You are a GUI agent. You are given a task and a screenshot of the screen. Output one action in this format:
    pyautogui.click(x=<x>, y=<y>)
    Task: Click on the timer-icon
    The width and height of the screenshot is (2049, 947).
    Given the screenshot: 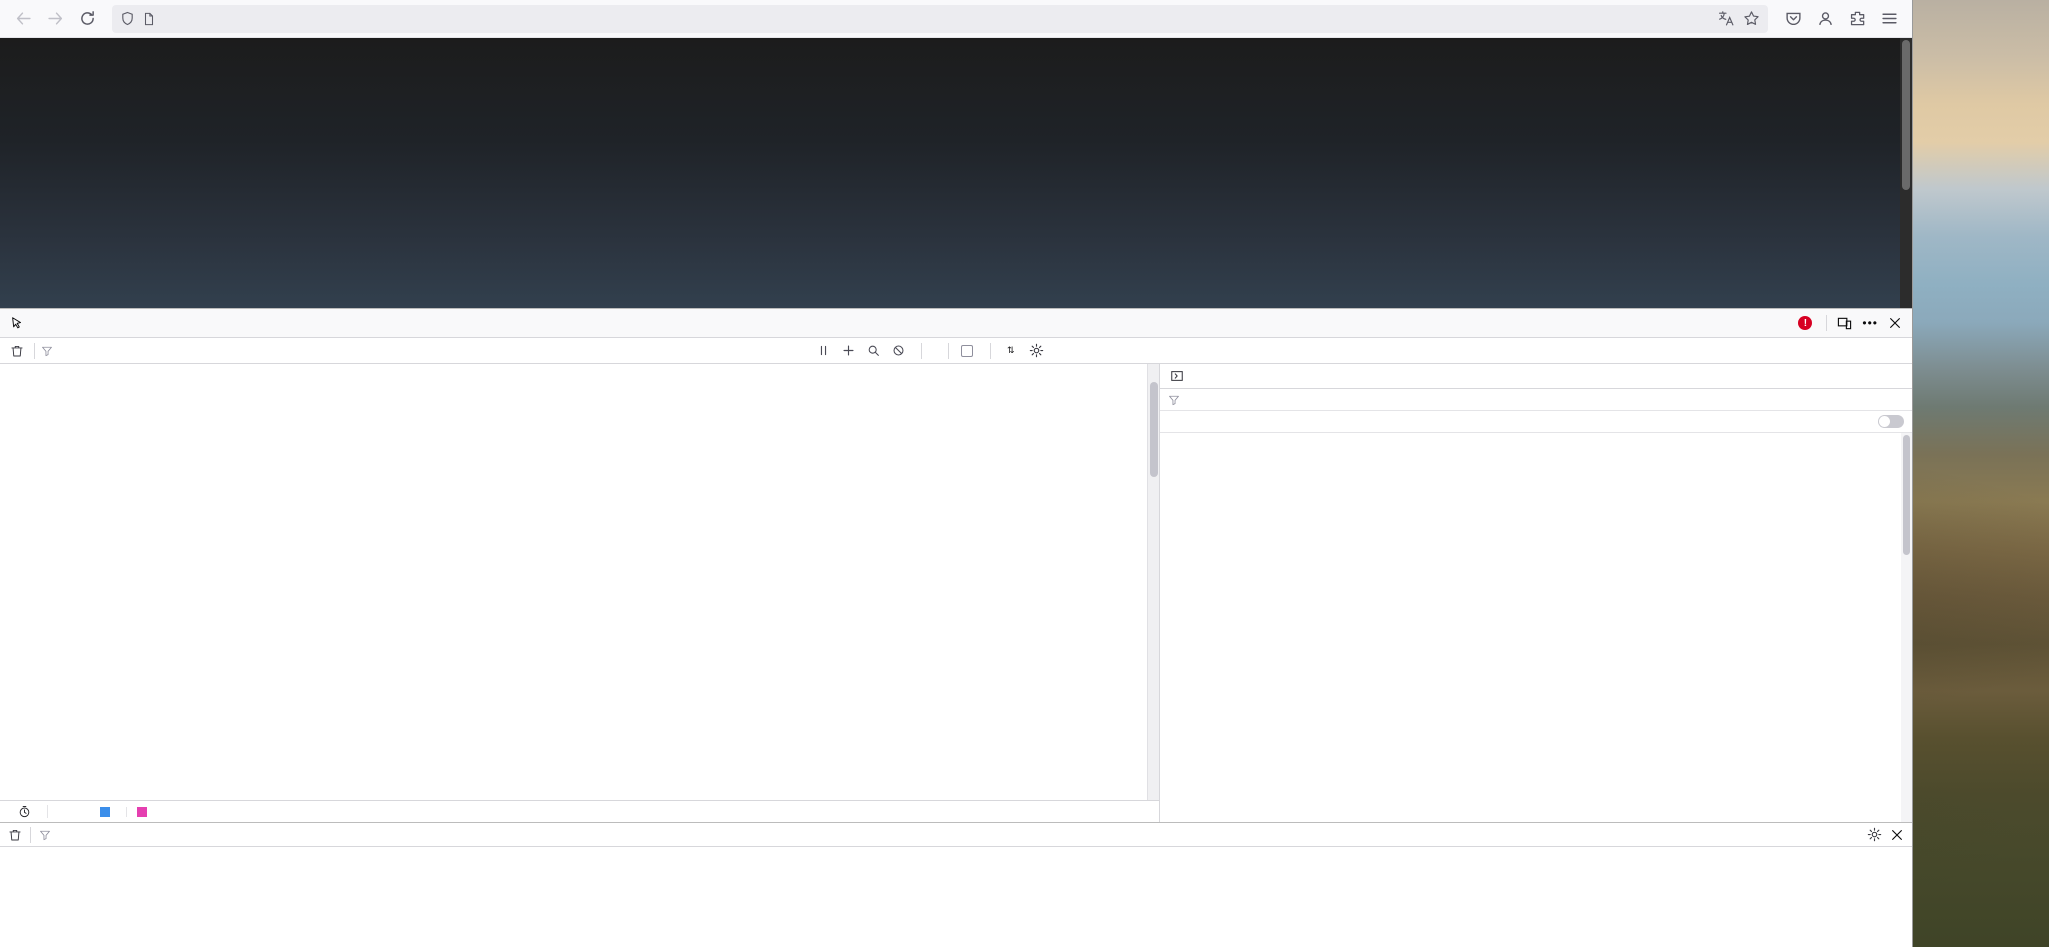 What is the action you would take?
    pyautogui.click(x=24, y=811)
    